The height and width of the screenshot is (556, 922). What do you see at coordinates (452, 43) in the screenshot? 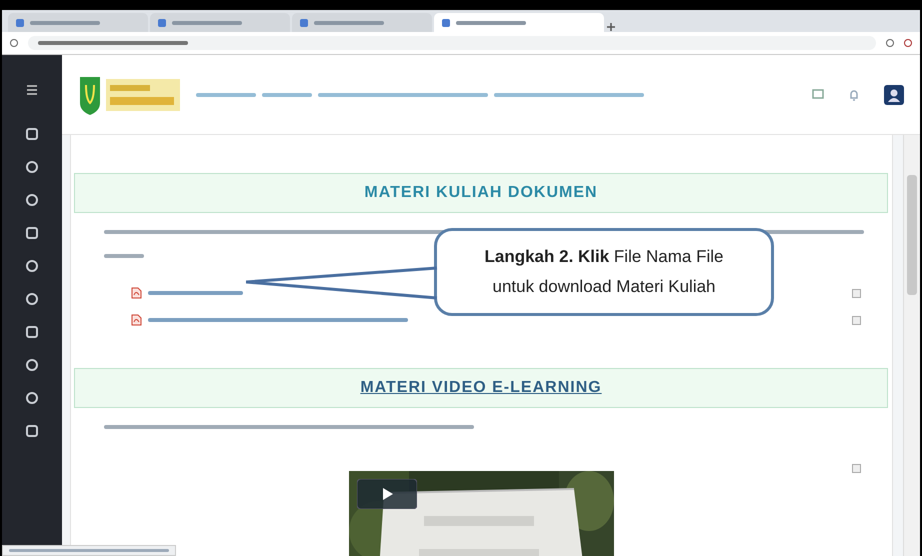
I see `address-bar` at bounding box center [452, 43].